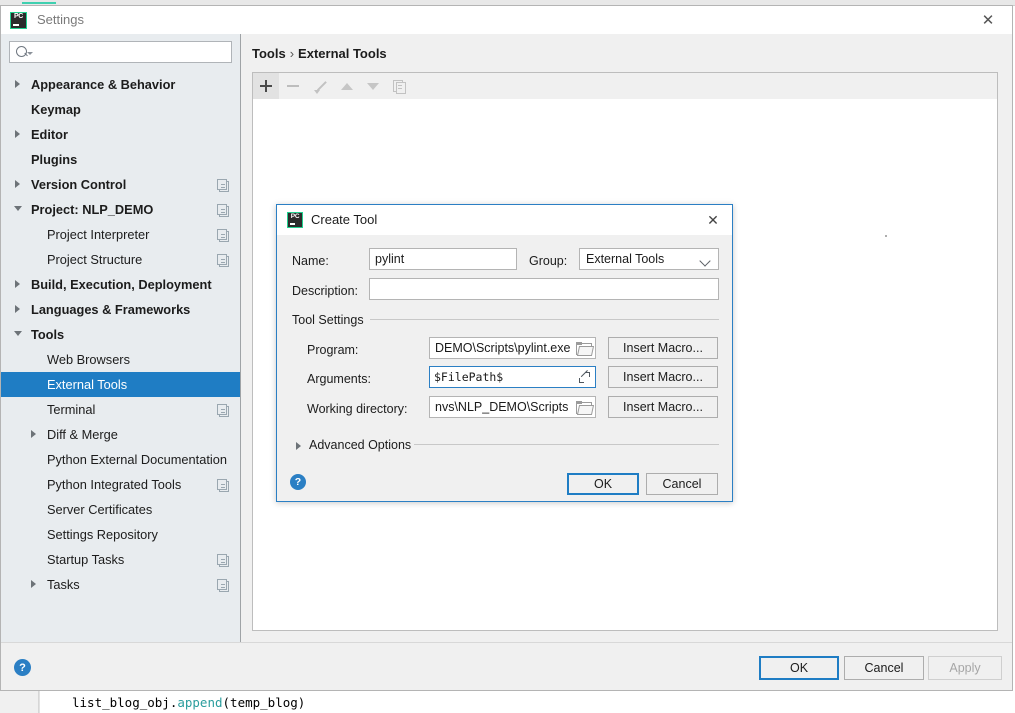 The width and height of the screenshot is (1015, 713). What do you see at coordinates (120, 434) in the screenshot?
I see `sidebar-item-diff-merge: Diff & Merge` at bounding box center [120, 434].